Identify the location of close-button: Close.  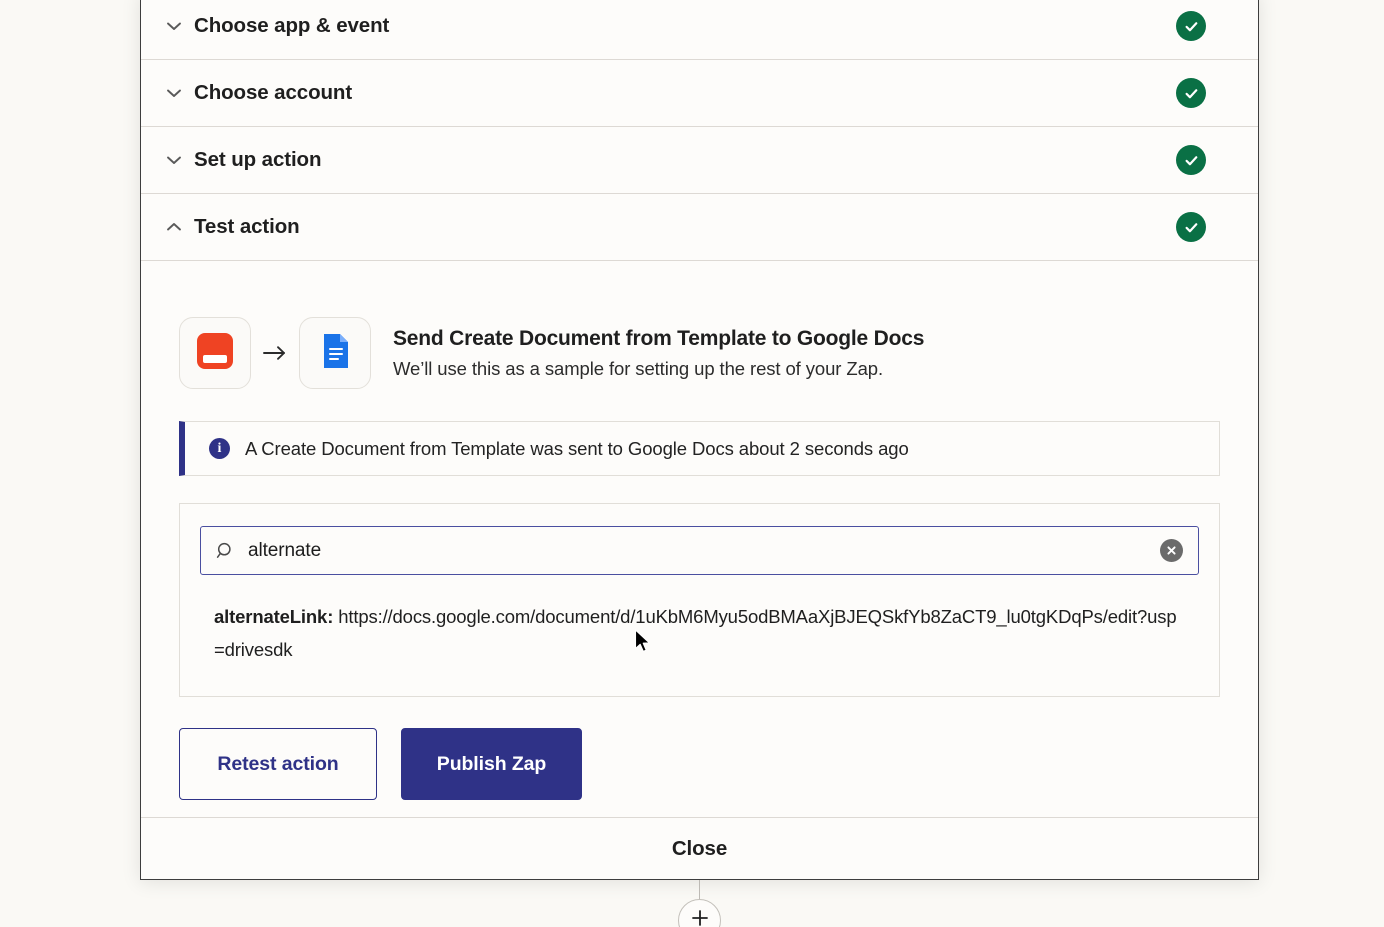
(699, 848).